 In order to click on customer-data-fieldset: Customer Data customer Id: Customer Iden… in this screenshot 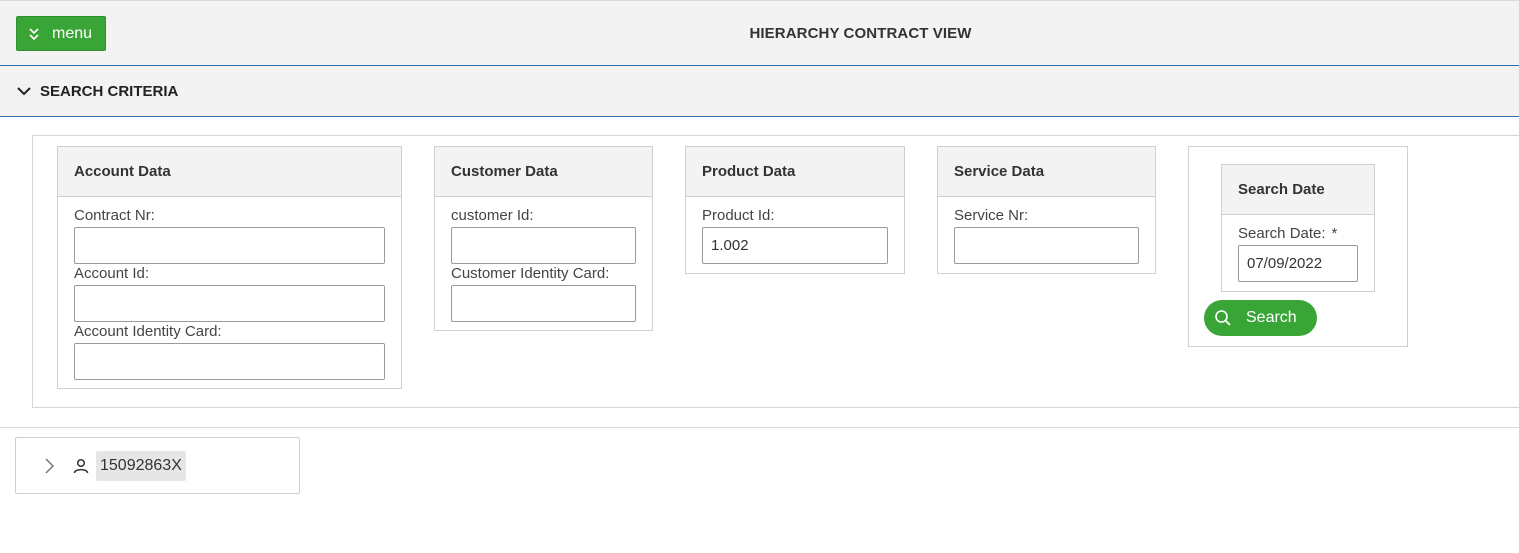, I will do `click(543, 238)`.